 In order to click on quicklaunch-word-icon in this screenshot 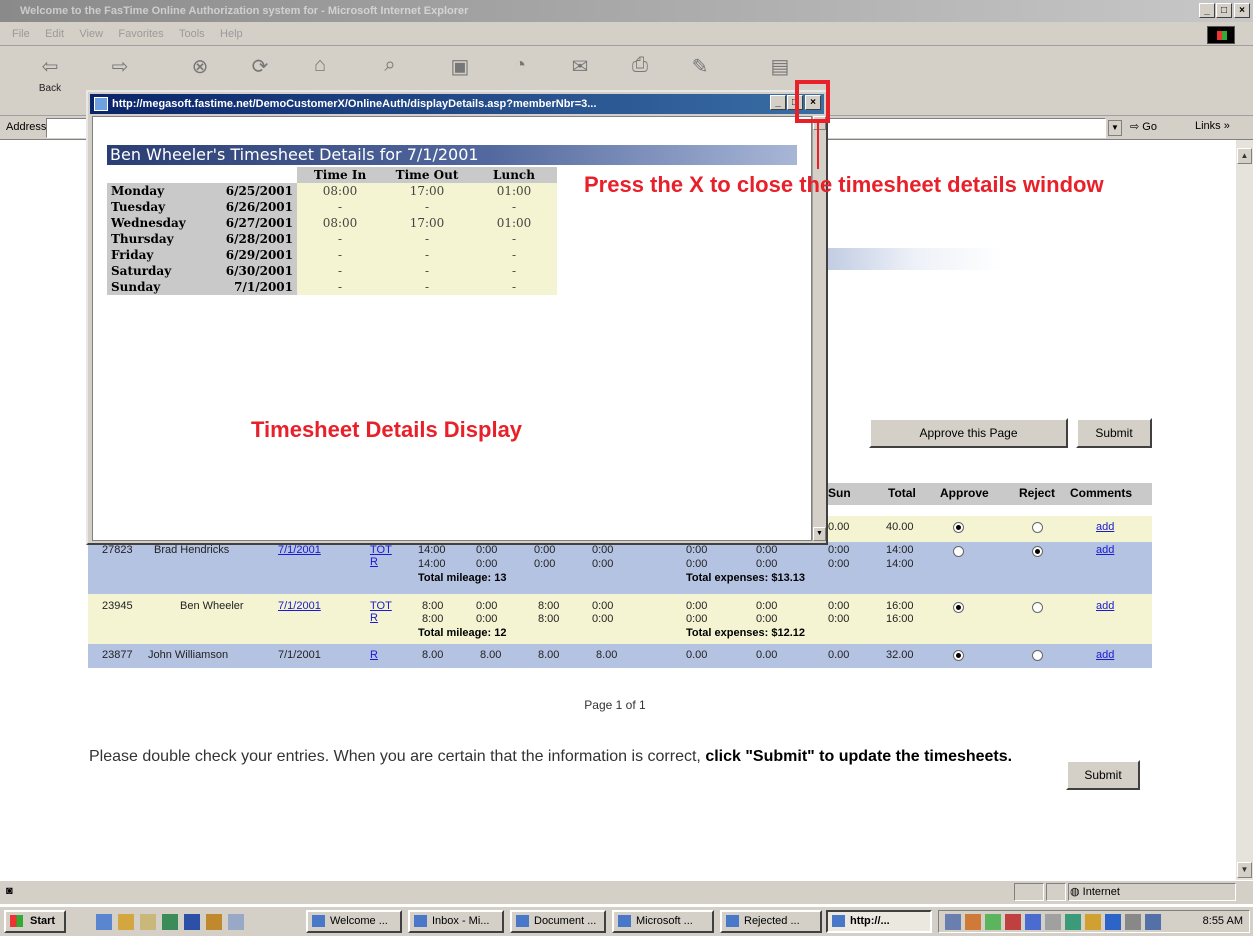, I will do `click(192, 922)`.